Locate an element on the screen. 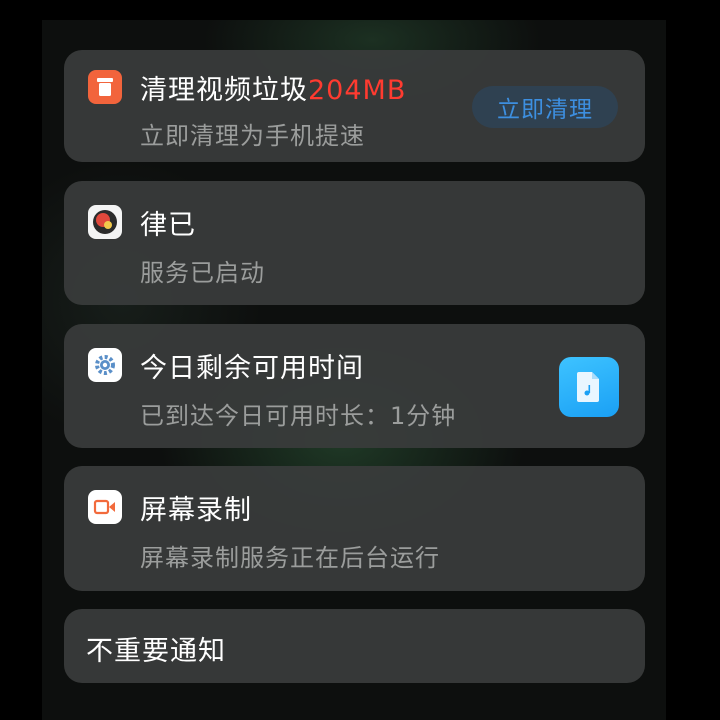 This screenshot has height=720, width=720. notification-remaining-time: 今日剩余可用时间 已到达今日可用时长：1分钟 is located at coordinates (354, 386).